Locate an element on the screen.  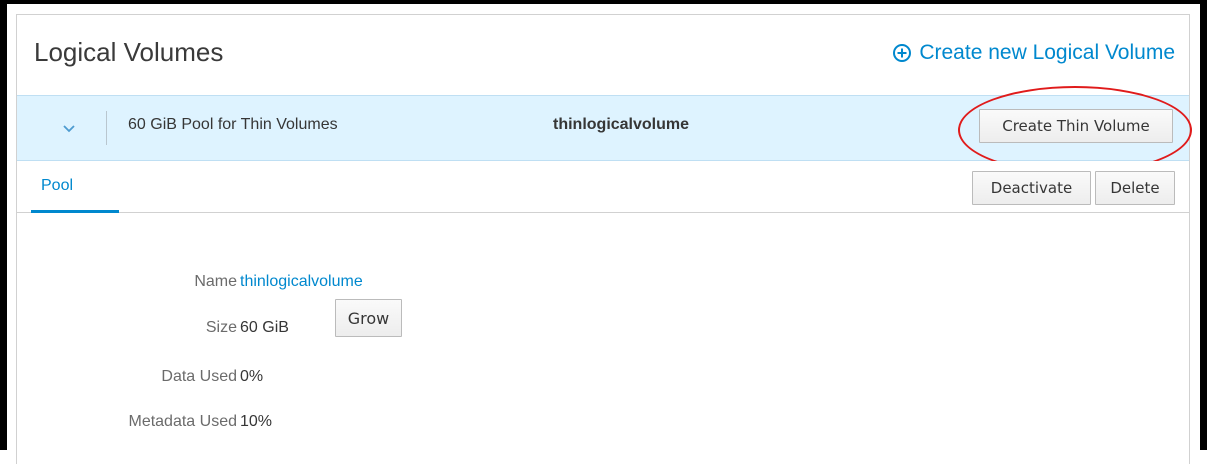
deactivate-button: Deactivate is located at coordinates (1031, 188).